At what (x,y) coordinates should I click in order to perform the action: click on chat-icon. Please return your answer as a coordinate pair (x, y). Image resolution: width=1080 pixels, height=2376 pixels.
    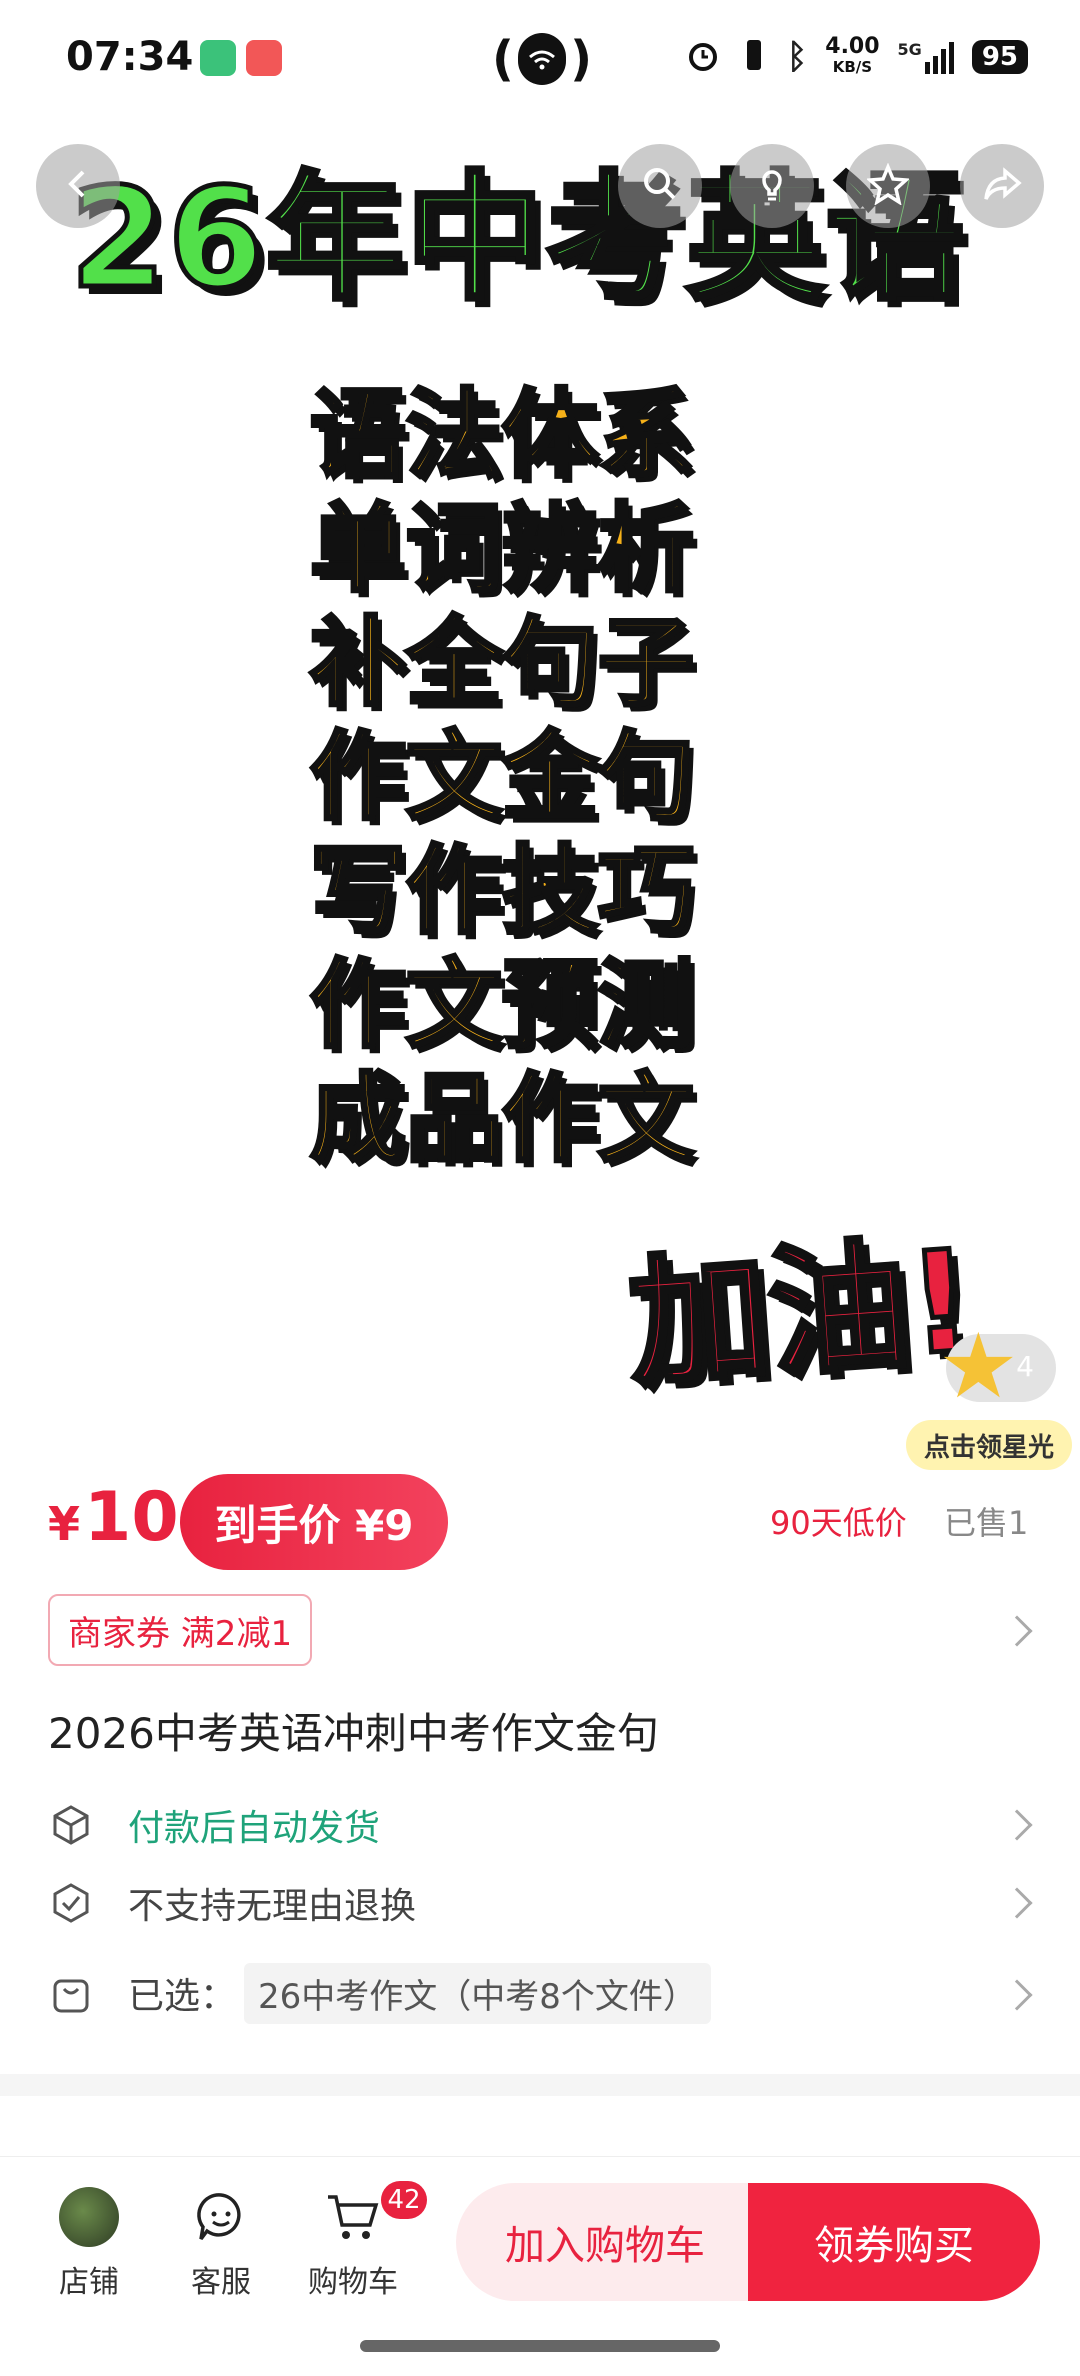
    Looking at the image, I should click on (221, 2217).